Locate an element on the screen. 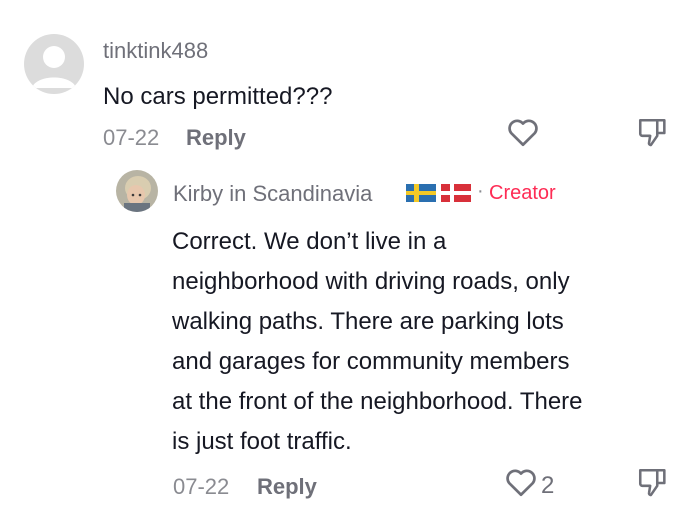 The image size is (700, 513). denmark-flag is located at coordinates (456, 193).